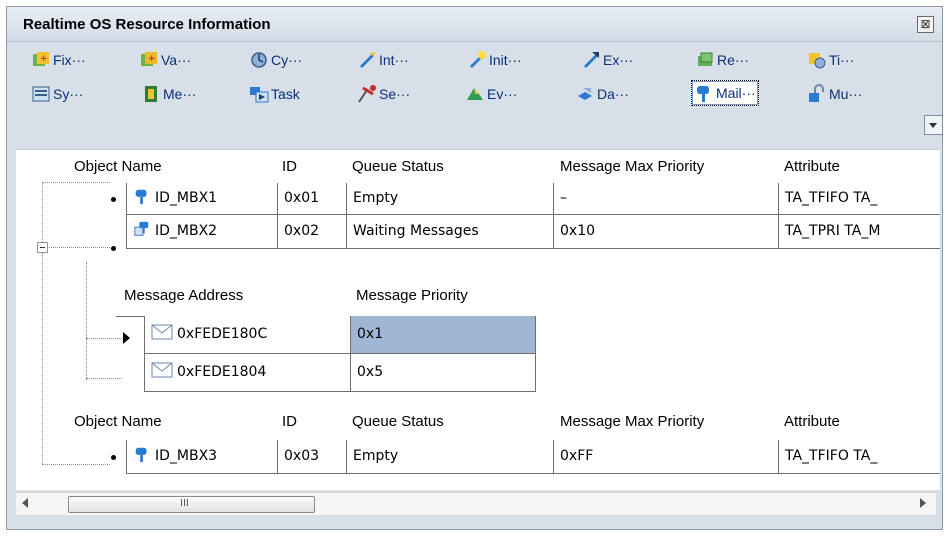 This screenshot has width=949, height=536. Describe the element at coordinates (259, 60) in the screenshot. I see `cyclic-handler-icon` at that location.